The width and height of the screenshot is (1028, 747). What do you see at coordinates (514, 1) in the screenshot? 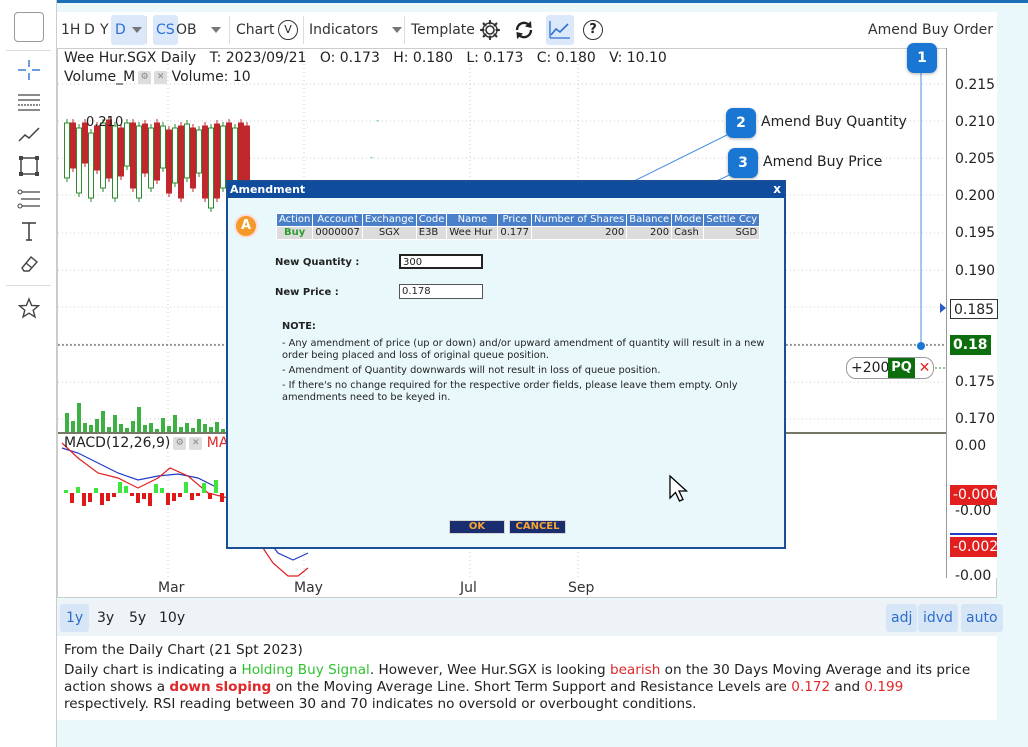
I see `top-accent-line` at bounding box center [514, 1].